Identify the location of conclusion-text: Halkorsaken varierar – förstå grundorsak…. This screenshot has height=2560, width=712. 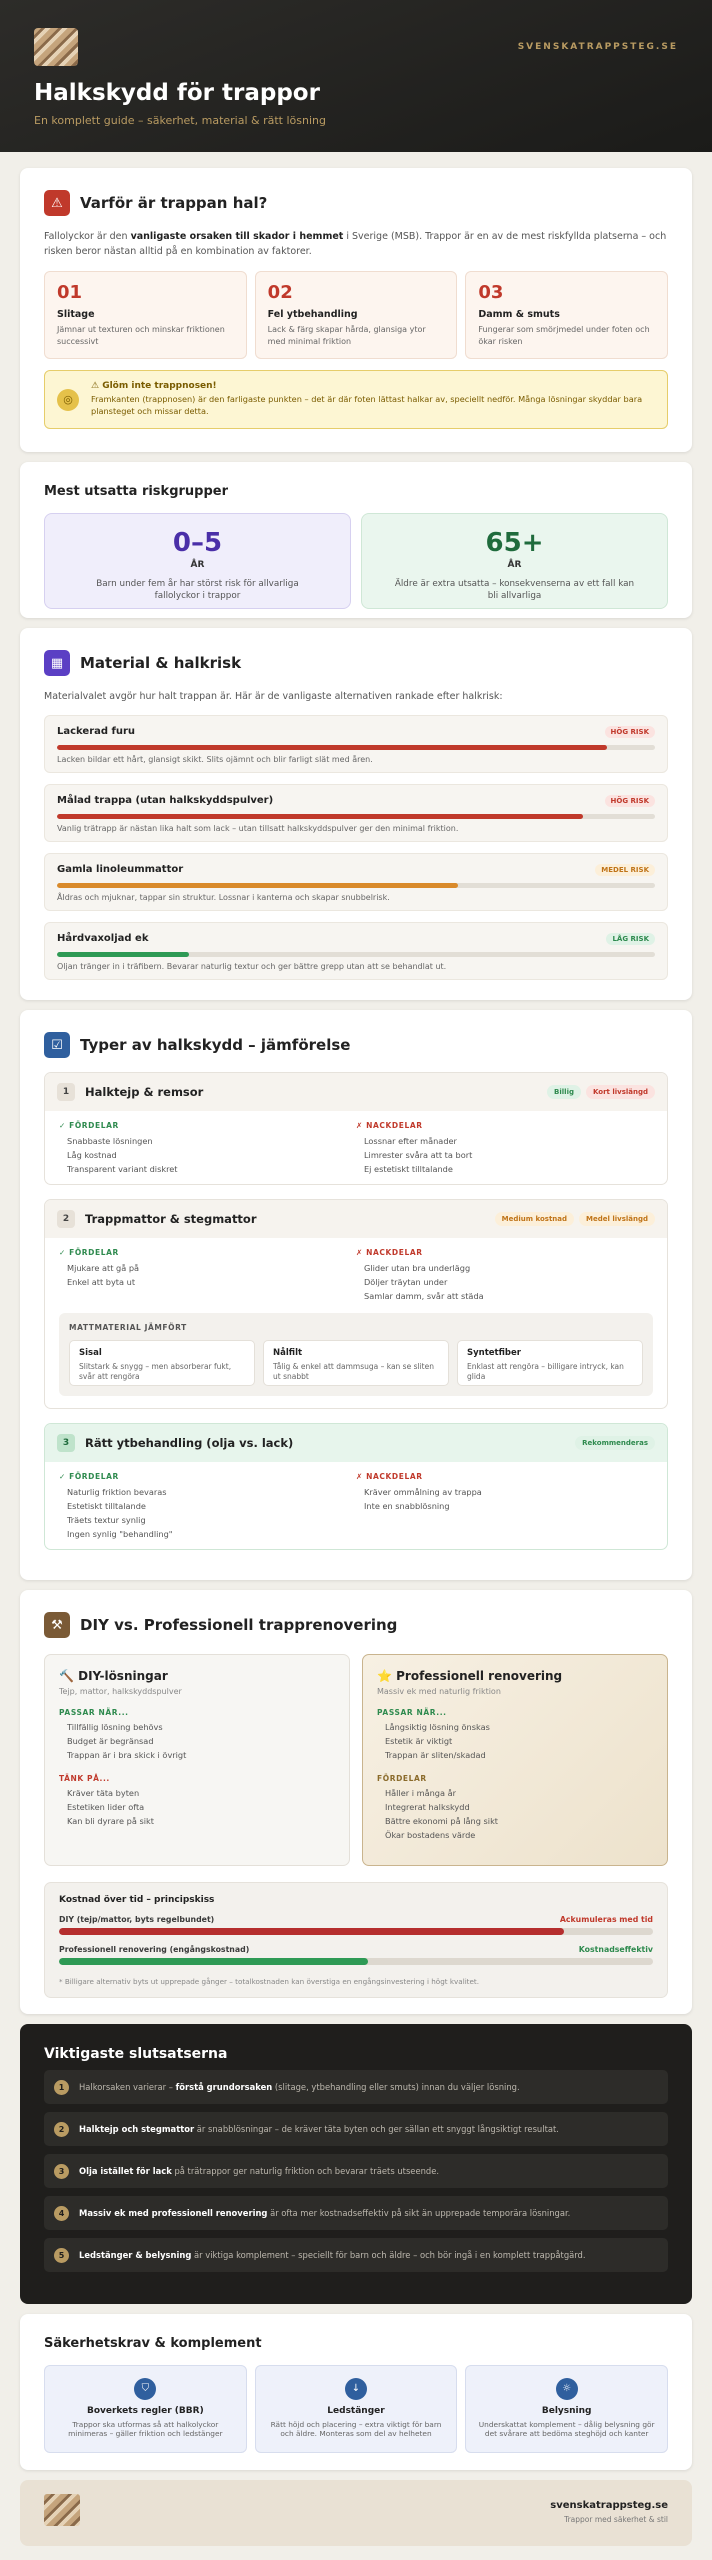
(299, 2087).